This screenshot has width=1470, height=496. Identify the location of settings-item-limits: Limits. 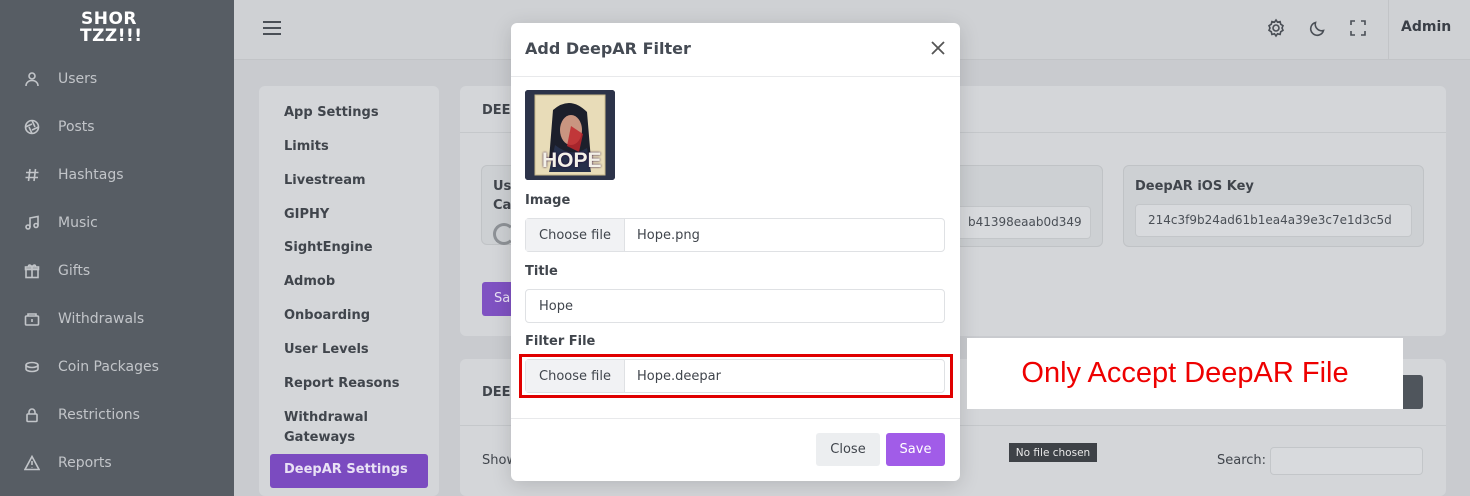
(306, 147).